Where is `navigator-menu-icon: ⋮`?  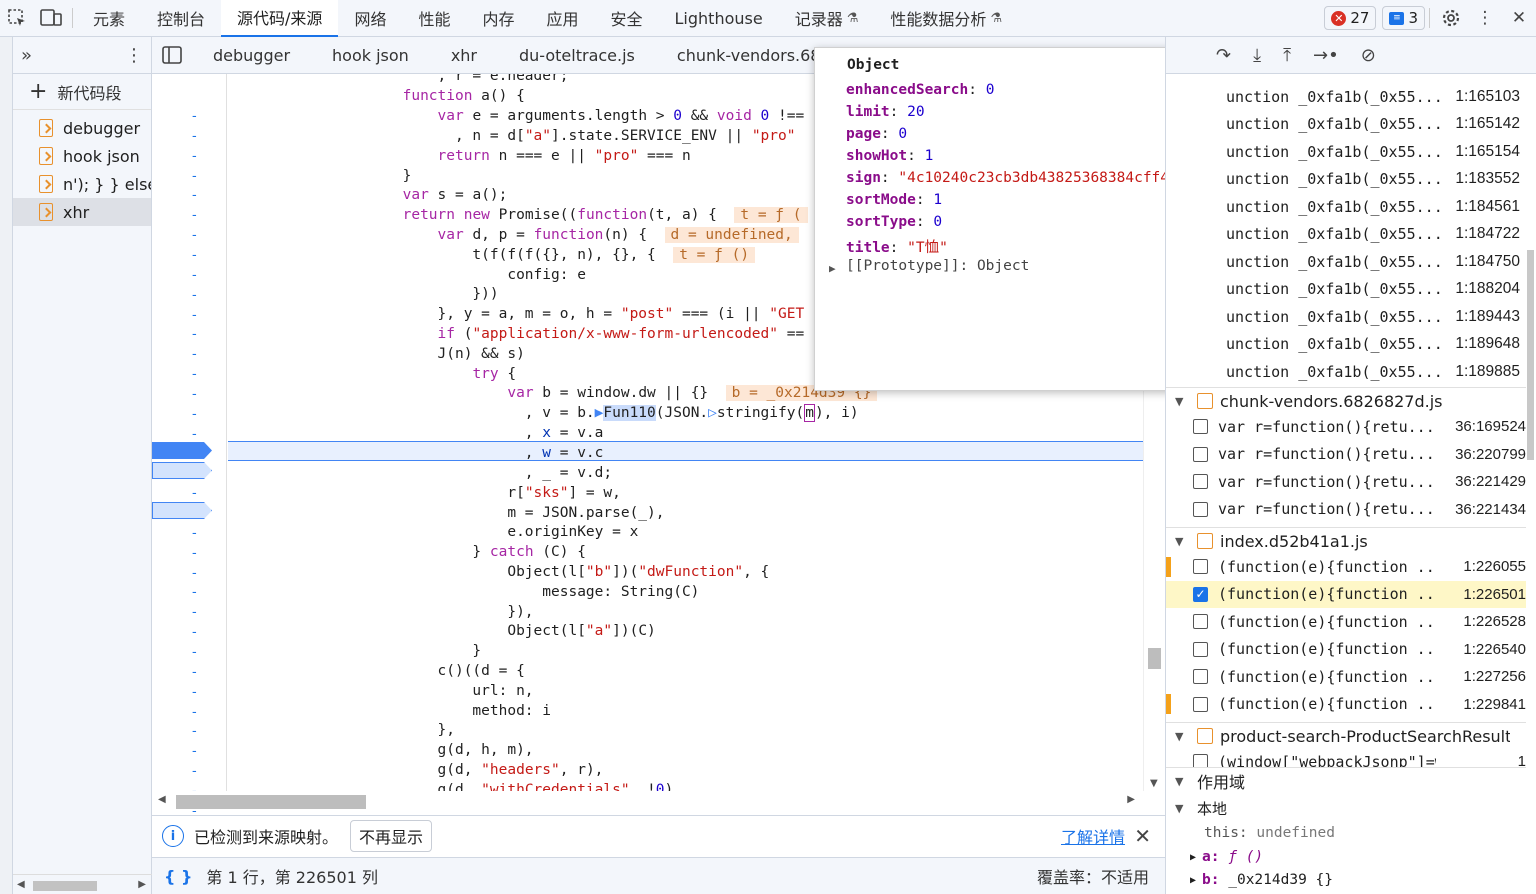 navigator-menu-icon: ⋮ is located at coordinates (134, 55).